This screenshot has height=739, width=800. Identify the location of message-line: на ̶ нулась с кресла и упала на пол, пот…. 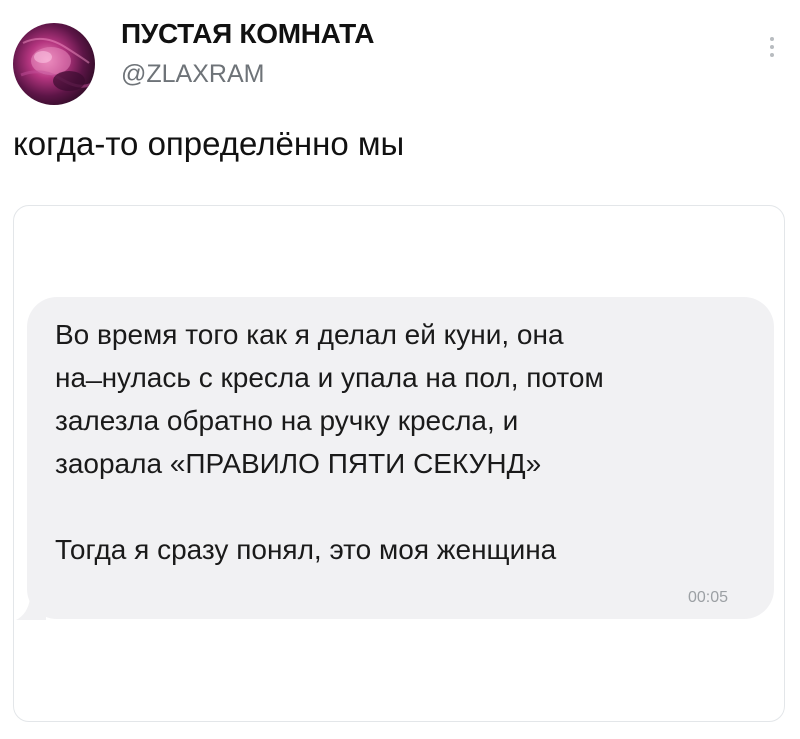
(329, 377).